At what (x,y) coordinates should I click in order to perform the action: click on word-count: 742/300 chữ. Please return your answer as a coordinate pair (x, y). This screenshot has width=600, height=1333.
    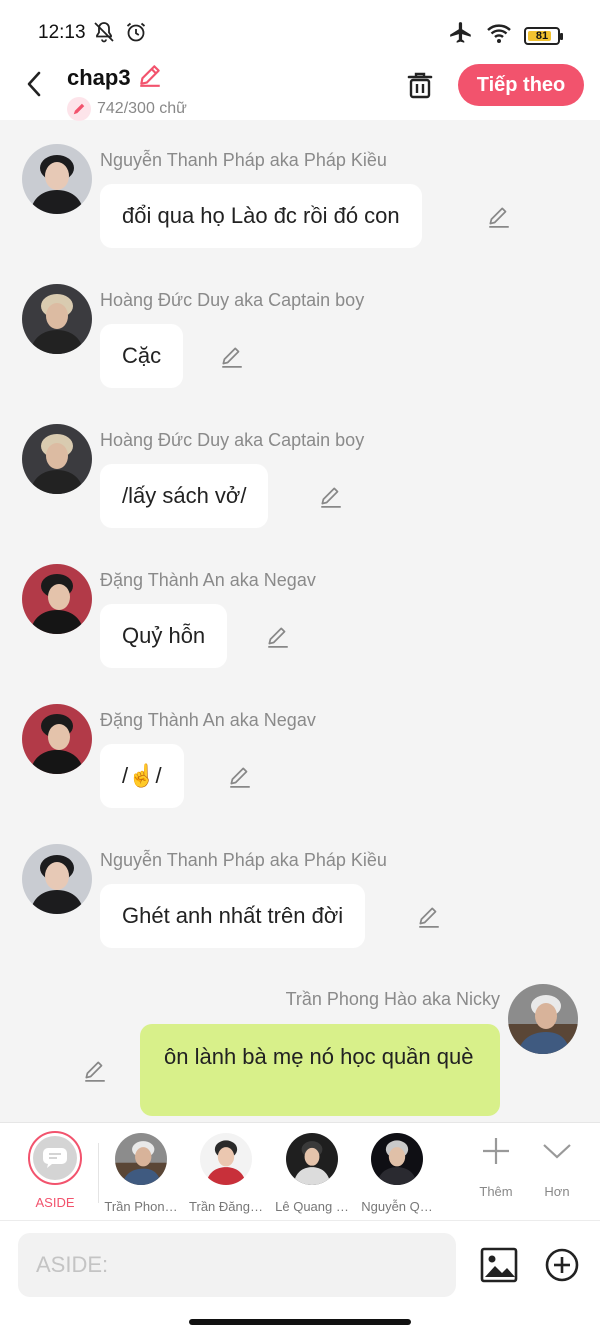
    Looking at the image, I should click on (142, 108).